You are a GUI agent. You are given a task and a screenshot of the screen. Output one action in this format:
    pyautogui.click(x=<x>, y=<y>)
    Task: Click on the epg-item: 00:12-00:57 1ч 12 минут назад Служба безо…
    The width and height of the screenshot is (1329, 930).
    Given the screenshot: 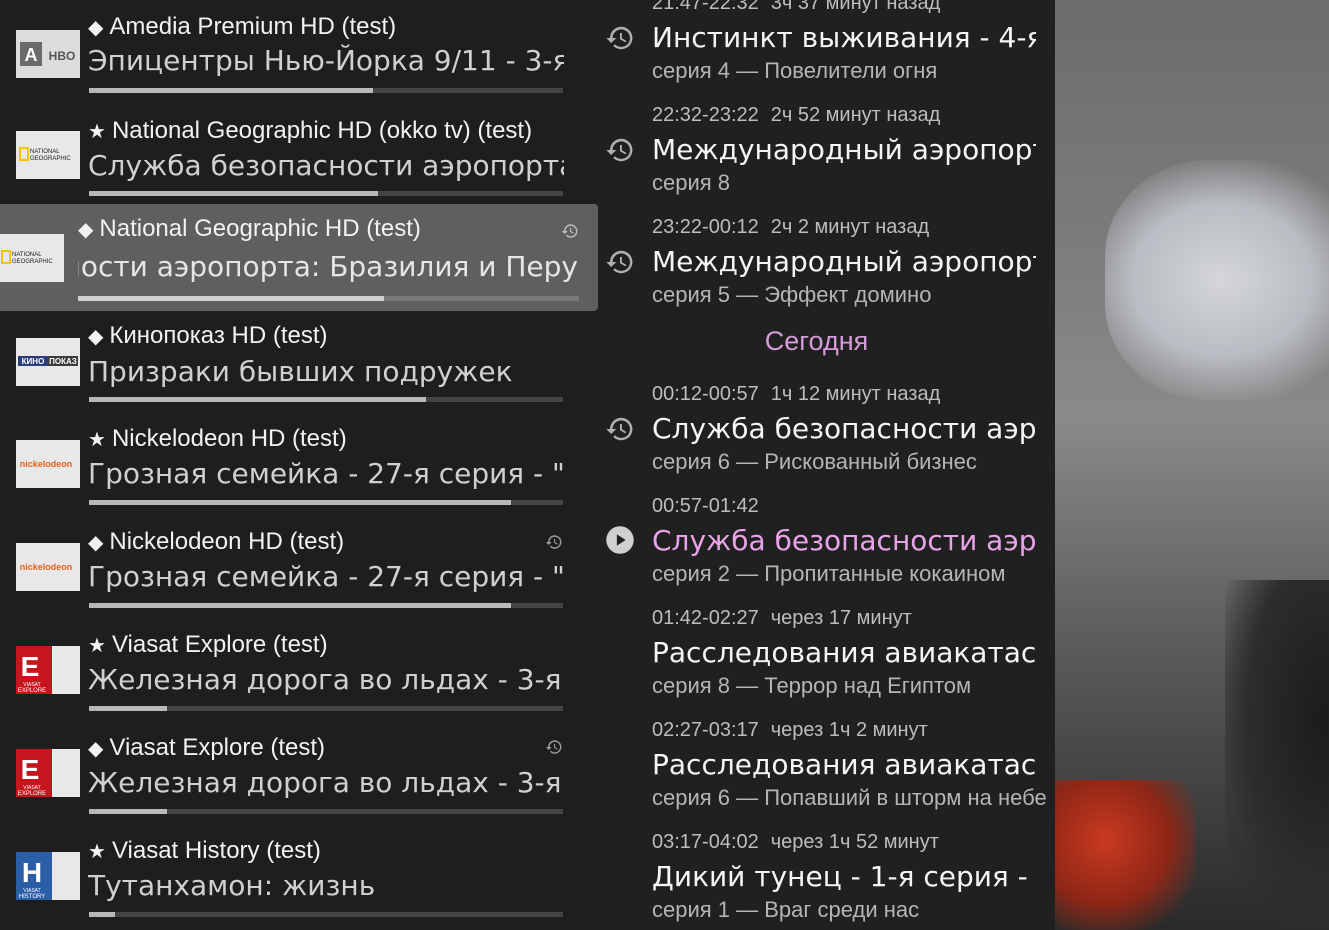 What is the action you would take?
    pyautogui.click(x=826, y=438)
    